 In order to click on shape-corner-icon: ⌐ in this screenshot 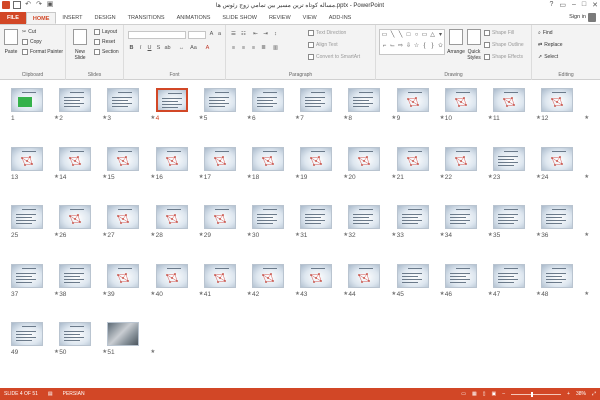, I will do `click(384, 45)`.